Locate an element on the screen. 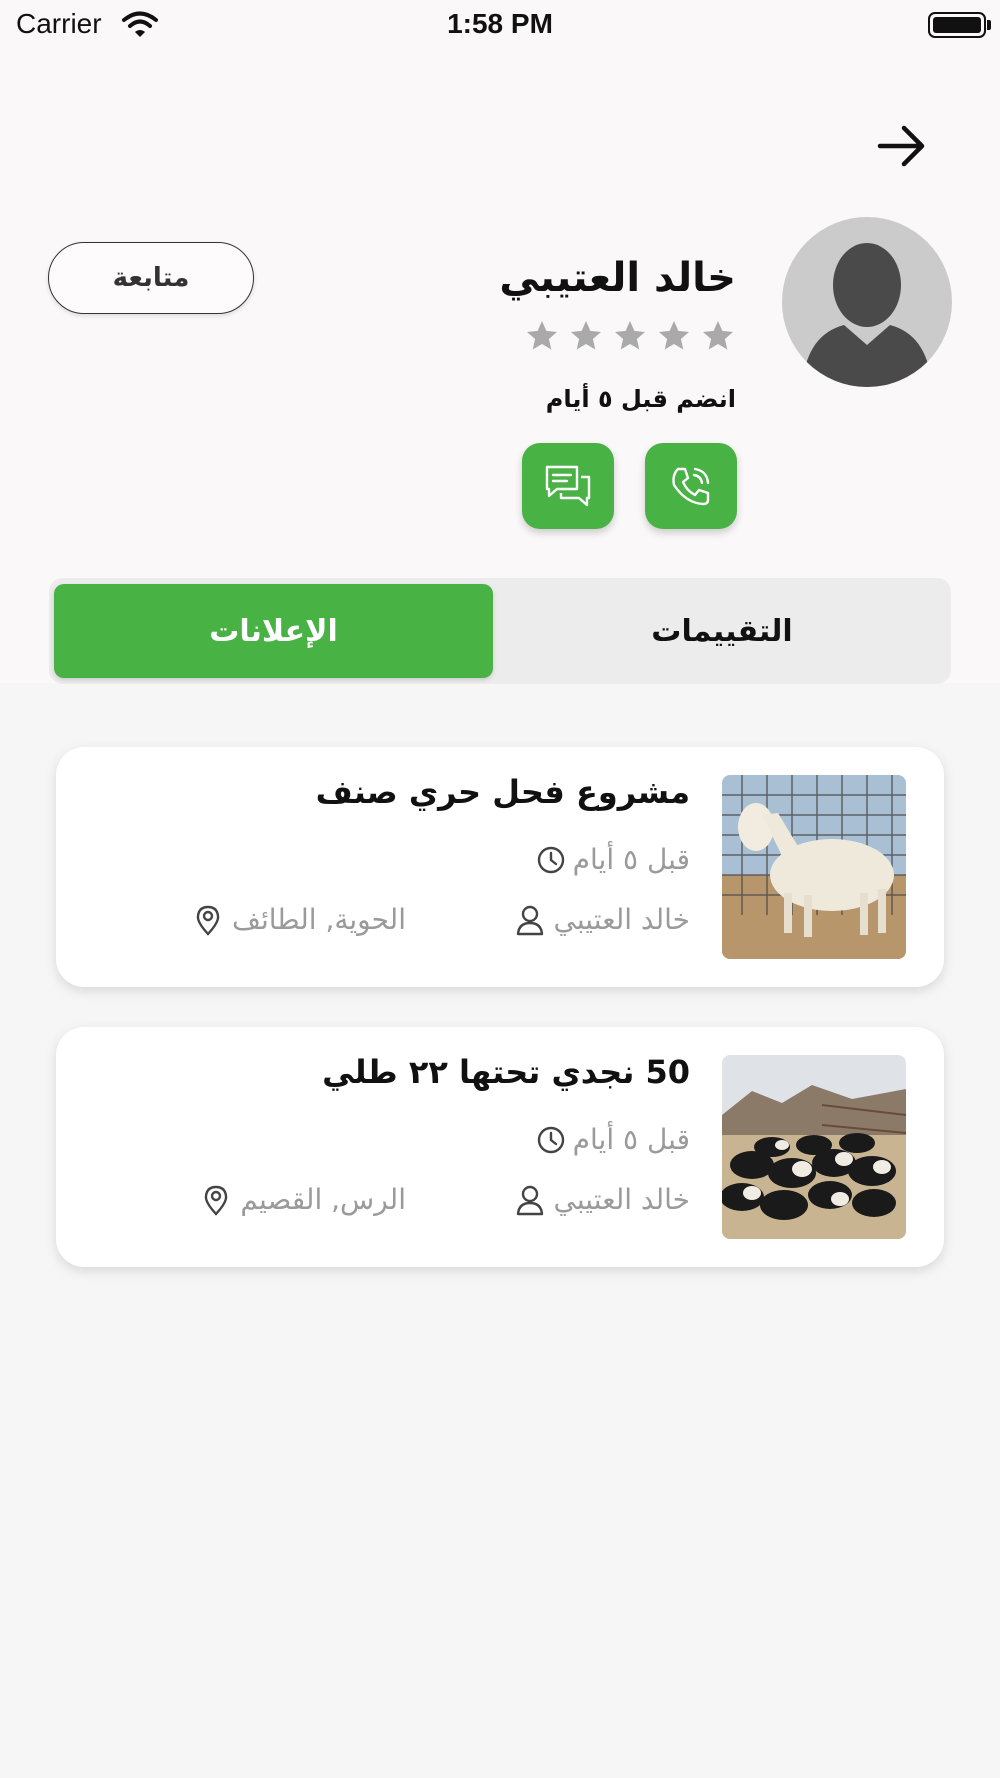 The width and height of the screenshot is (1000, 1778). follow-button: متابعة is located at coordinates (151, 278).